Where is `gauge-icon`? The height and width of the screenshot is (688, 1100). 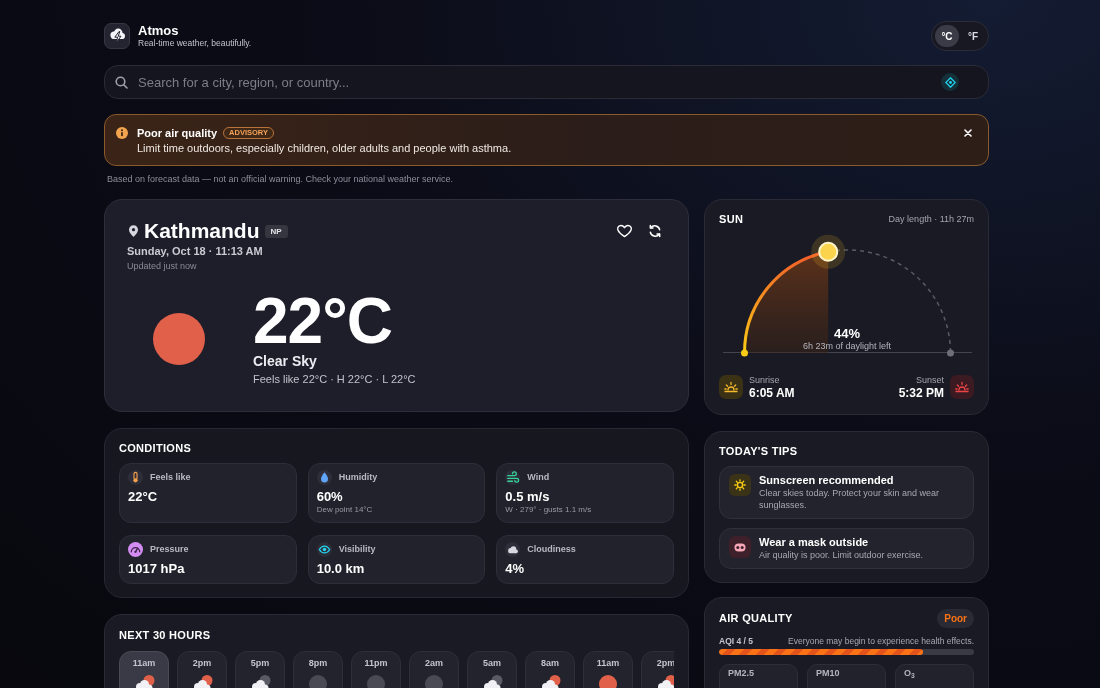 gauge-icon is located at coordinates (135, 549).